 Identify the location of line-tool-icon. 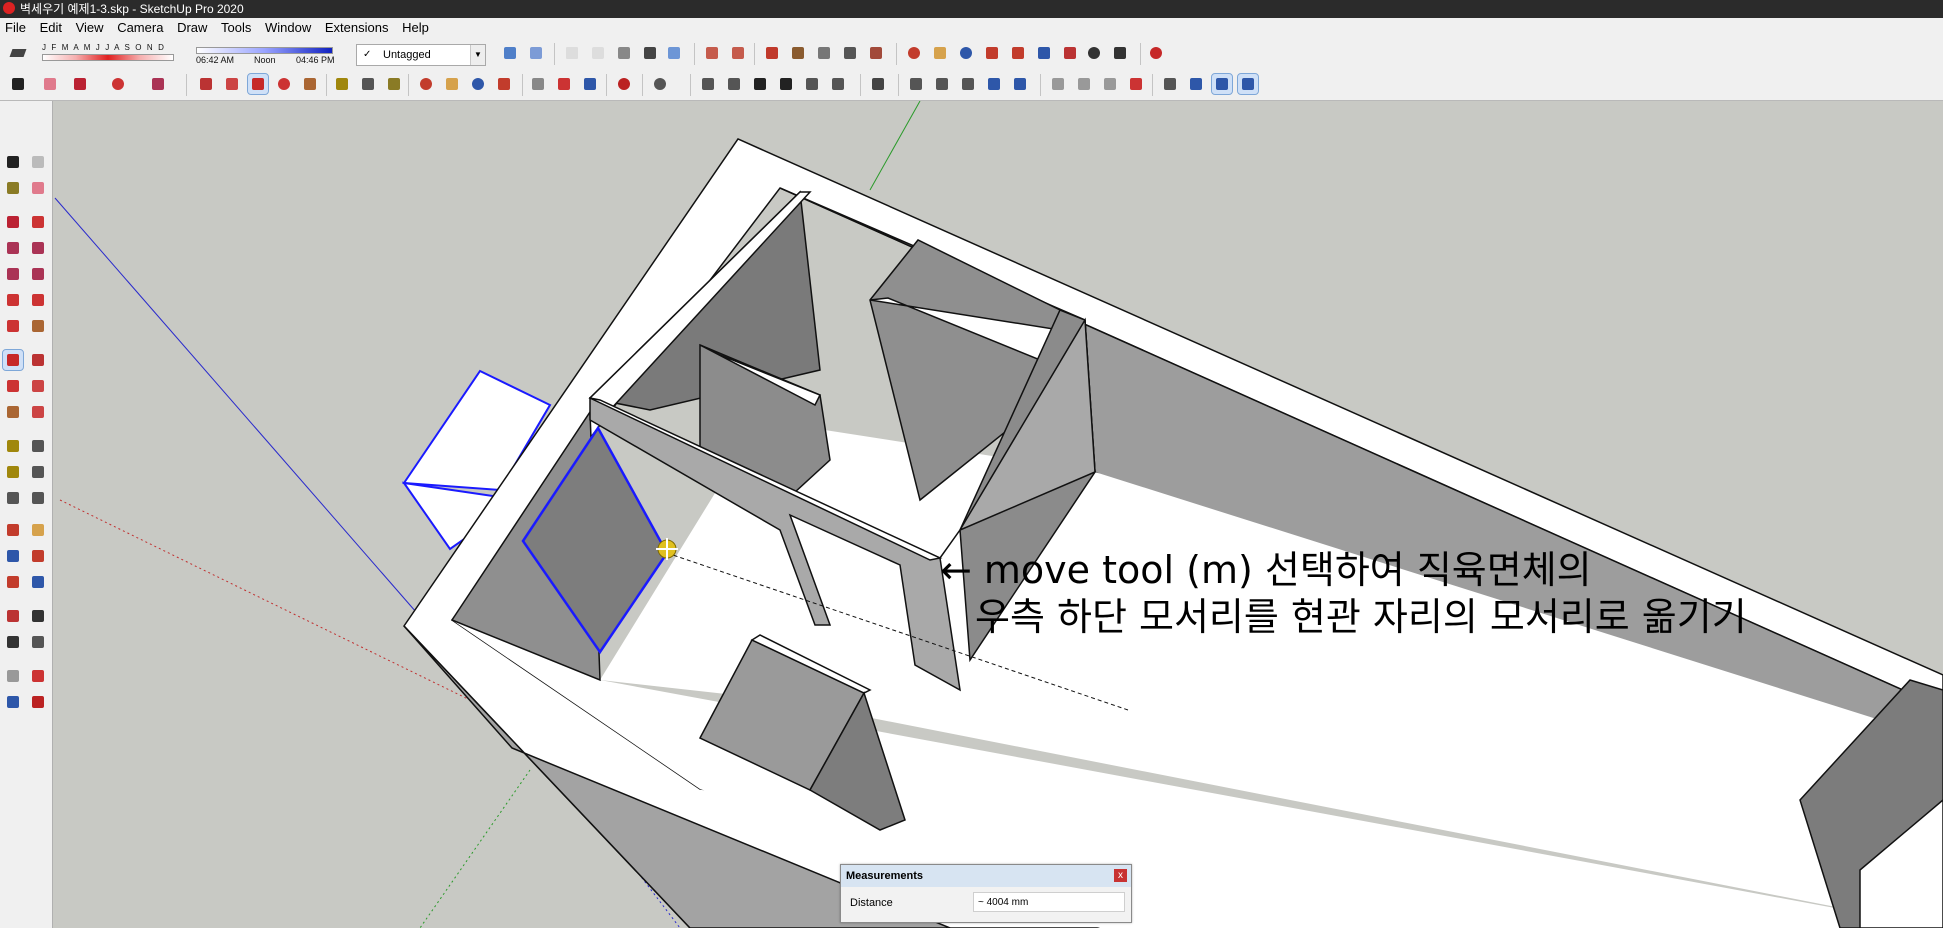
(13, 222).